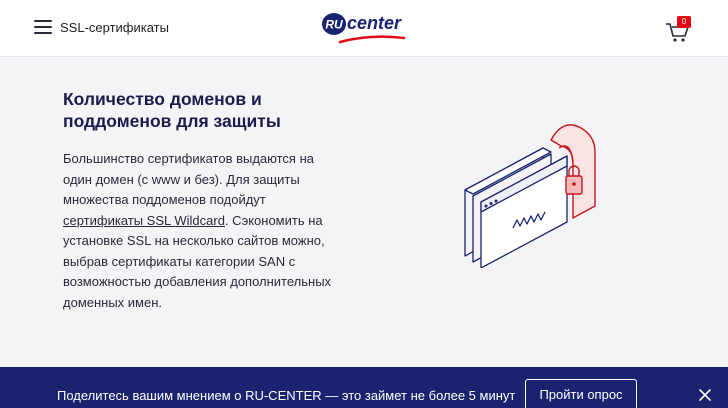  What do you see at coordinates (43, 27) in the screenshot?
I see `hamburger-icon` at bounding box center [43, 27].